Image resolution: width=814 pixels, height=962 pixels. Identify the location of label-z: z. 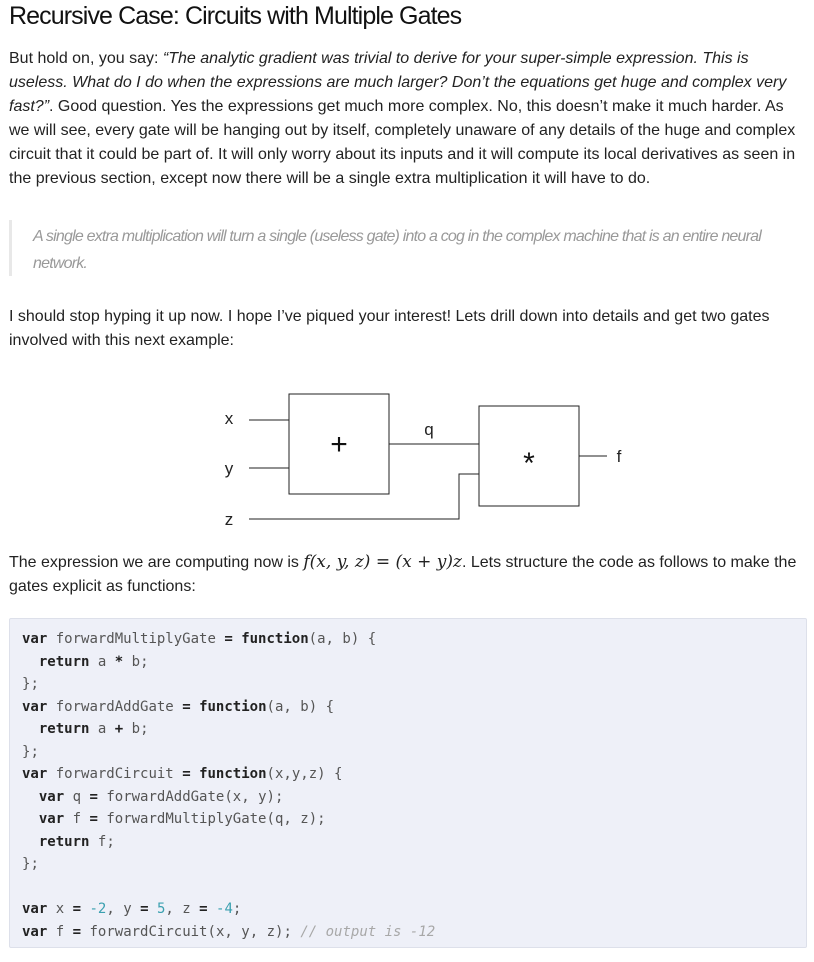
(229, 519).